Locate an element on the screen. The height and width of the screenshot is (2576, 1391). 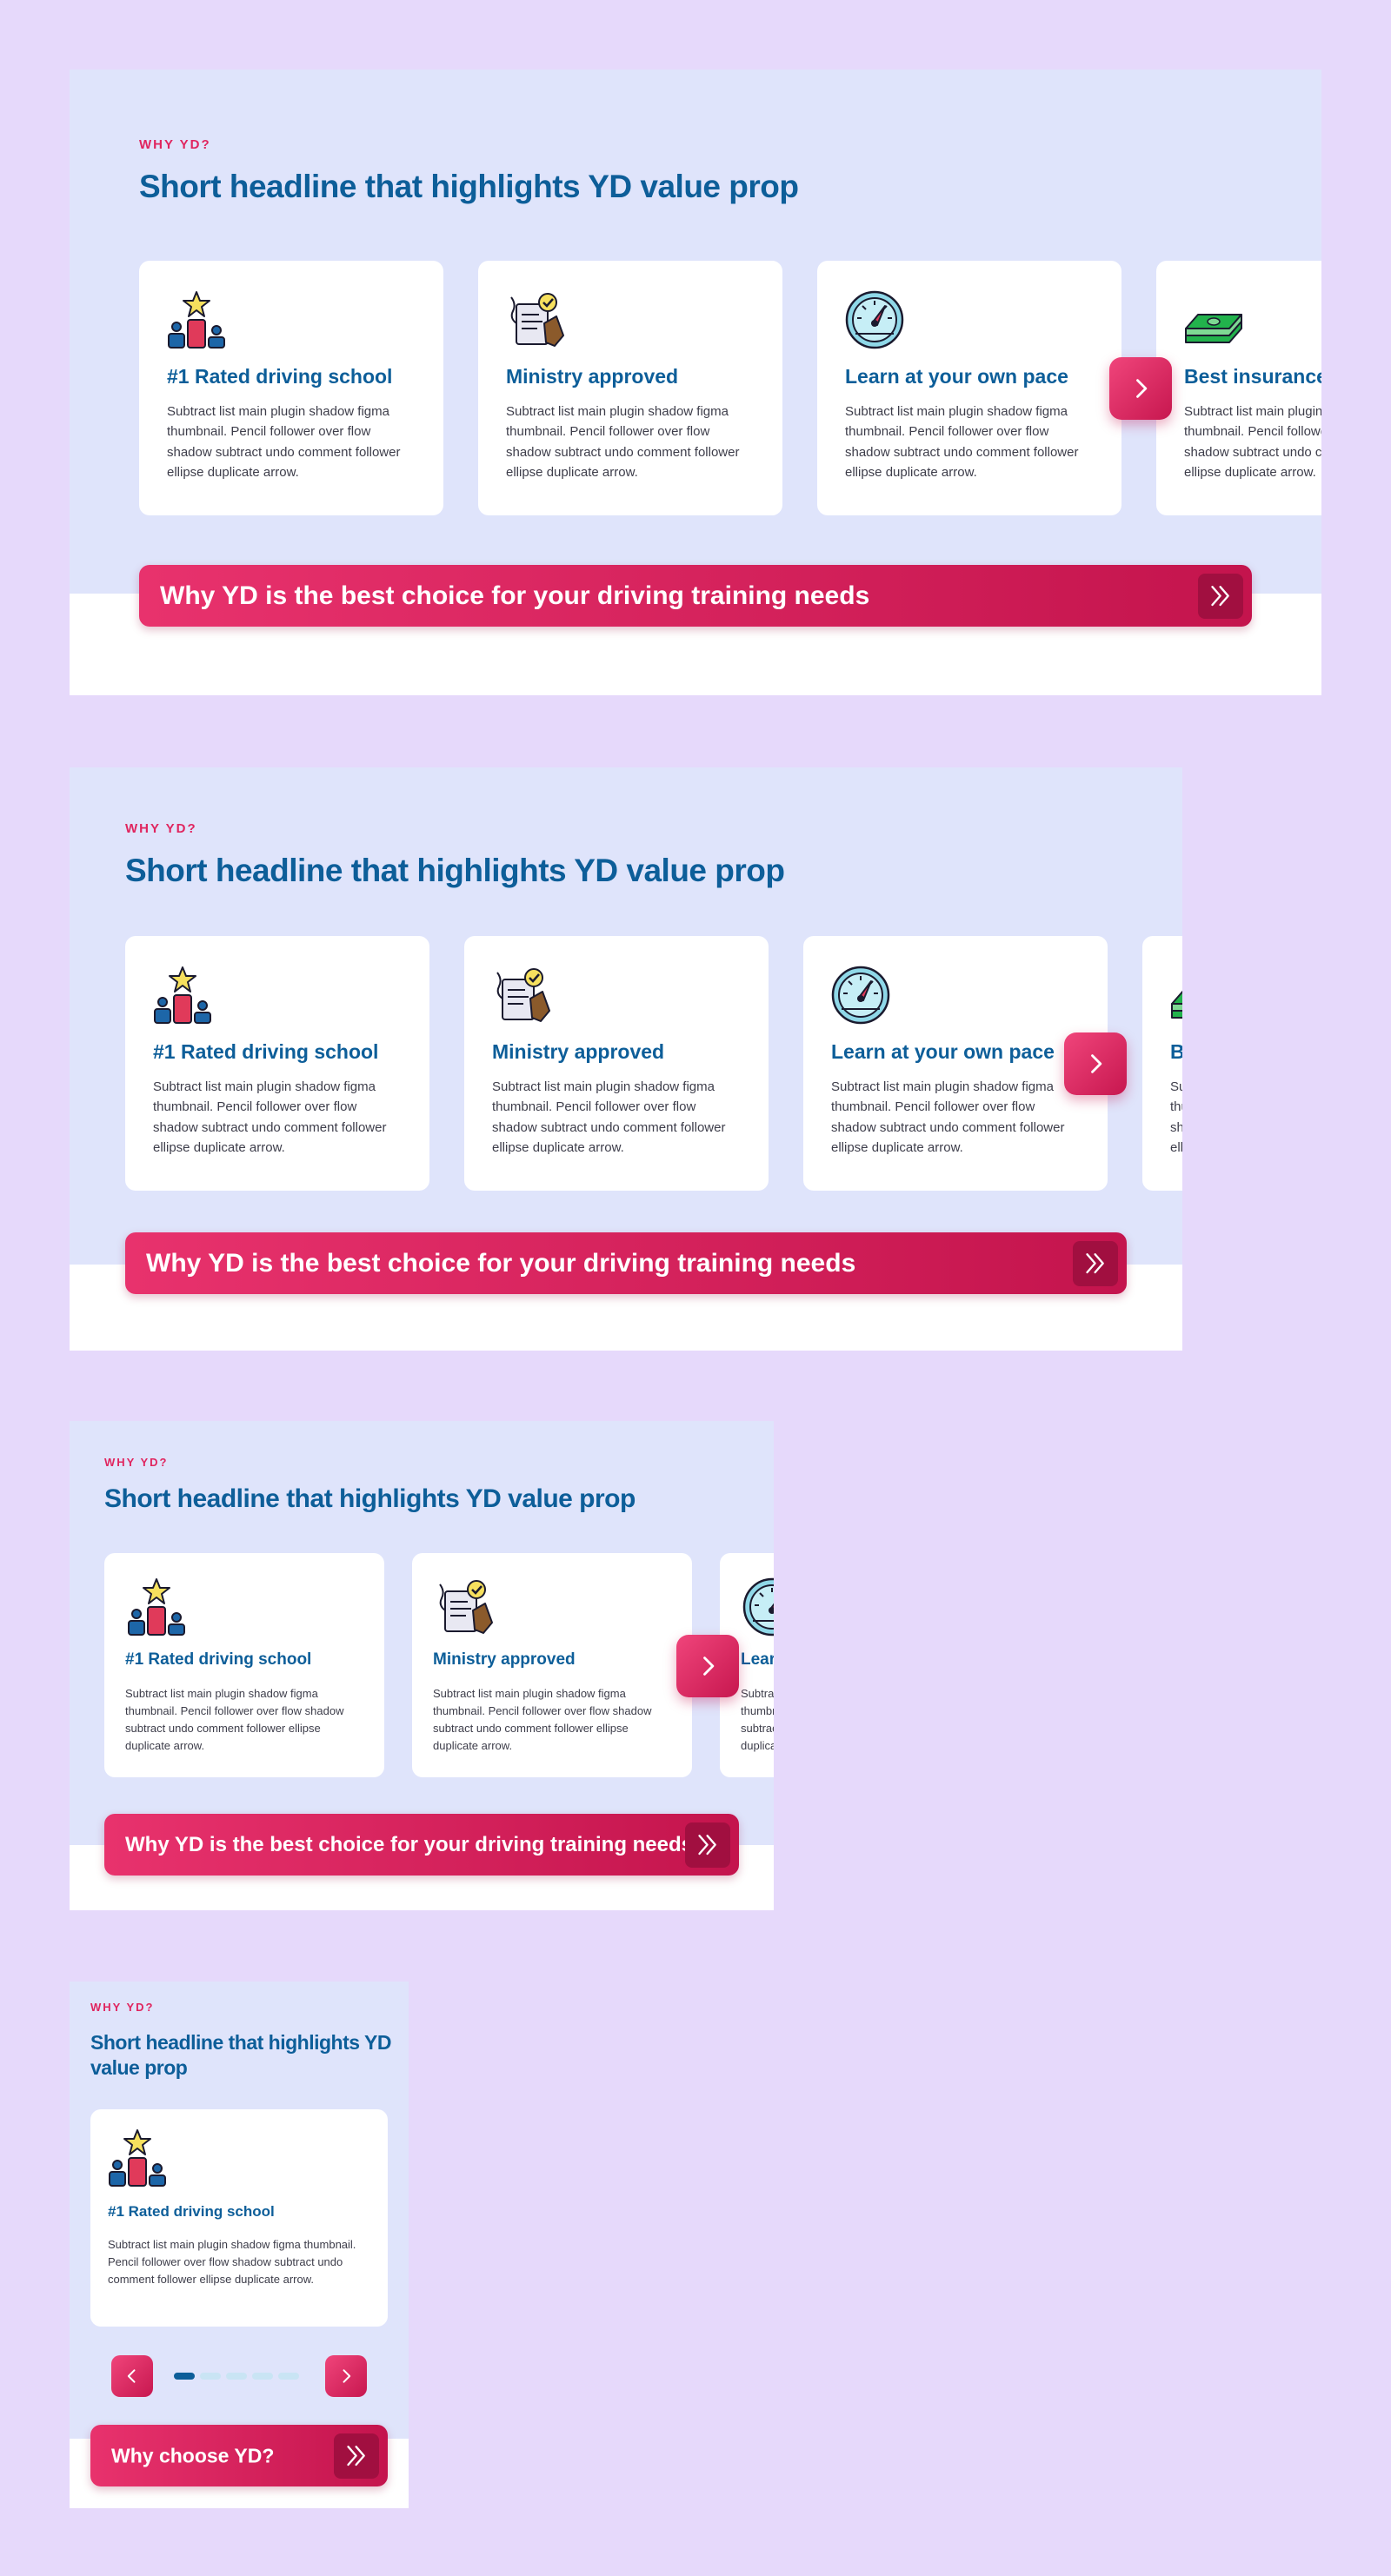
why-choose-yd-cta-button: Why choose YD? is located at coordinates (239, 2455).